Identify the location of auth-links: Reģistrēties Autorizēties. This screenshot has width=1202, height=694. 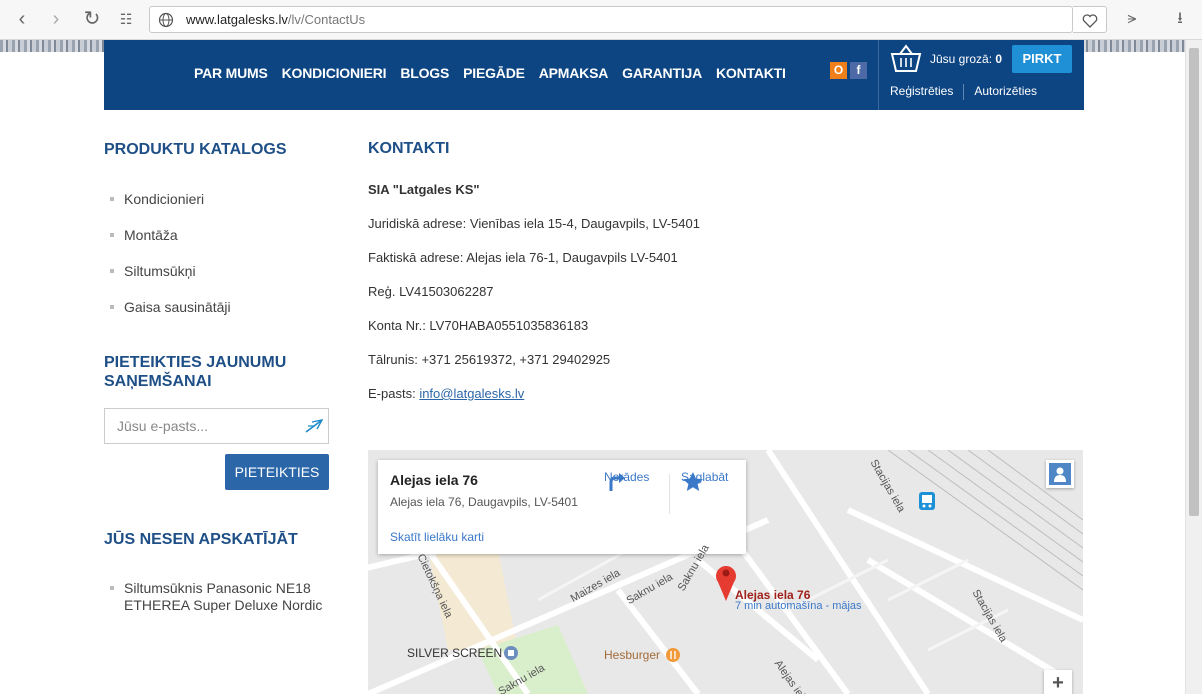
(963, 92).